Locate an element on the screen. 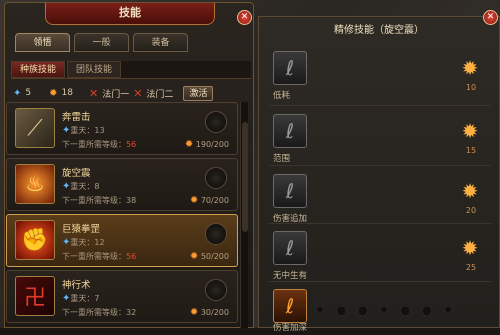 Image resolution: width=500 pixels, height=335 pixels. points-row: ✦ 5 ✹ 18 ✕ 法门一 ✕ 法门二 激活 is located at coordinates (132, 93).